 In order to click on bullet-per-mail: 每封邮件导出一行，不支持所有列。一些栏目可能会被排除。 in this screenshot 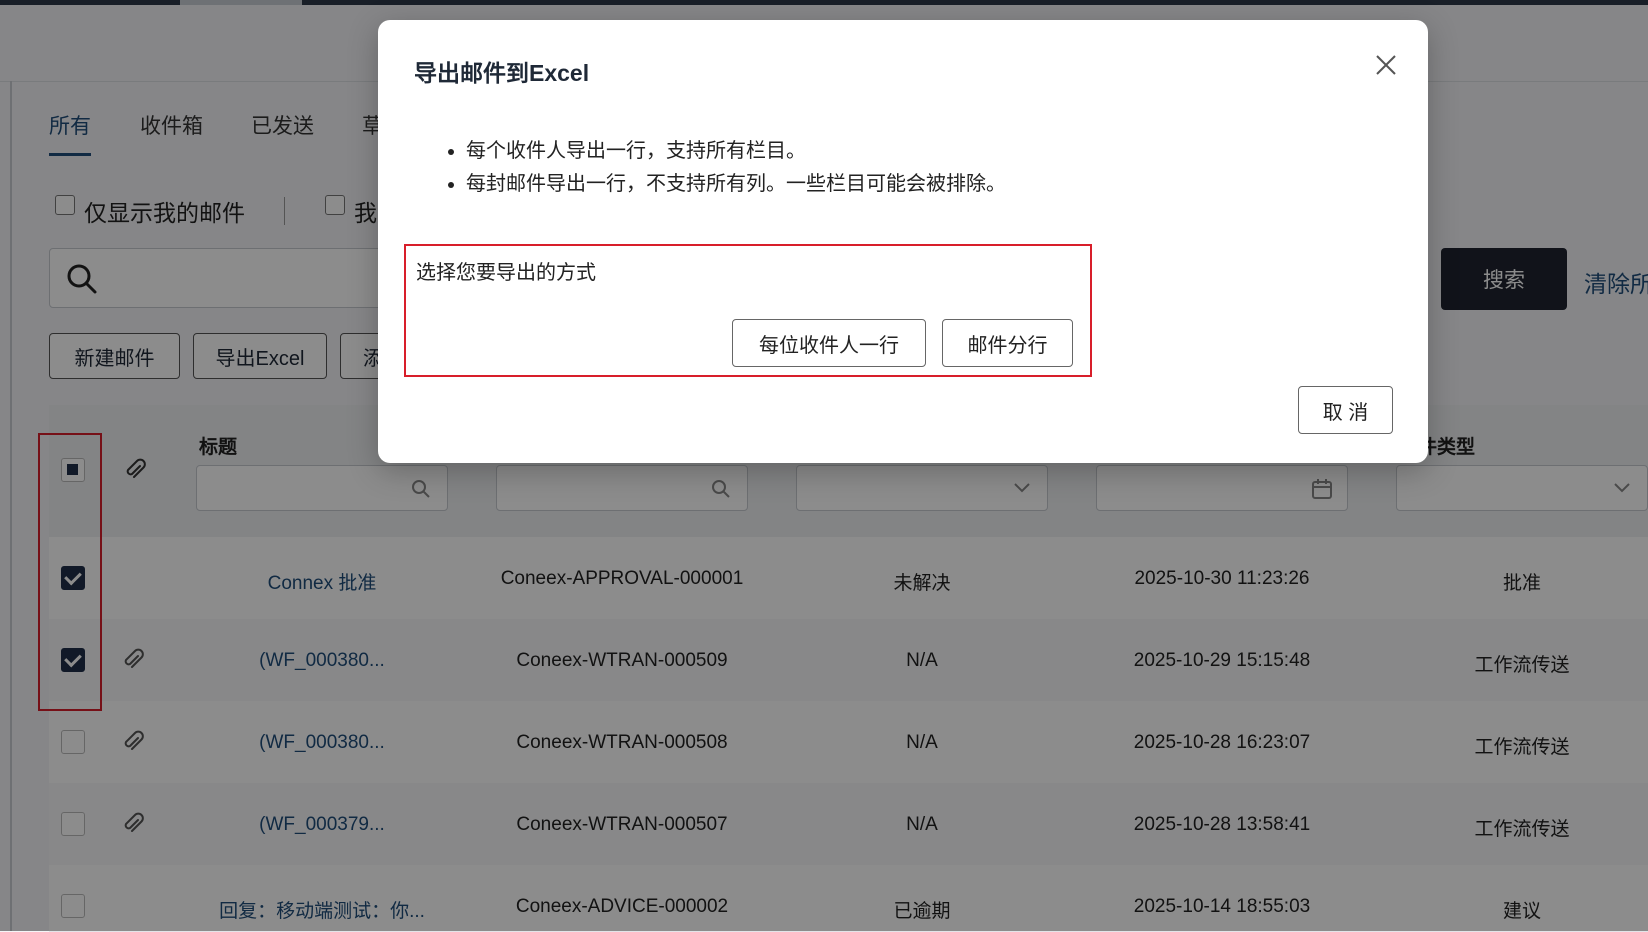, I will do `click(736, 184)`.